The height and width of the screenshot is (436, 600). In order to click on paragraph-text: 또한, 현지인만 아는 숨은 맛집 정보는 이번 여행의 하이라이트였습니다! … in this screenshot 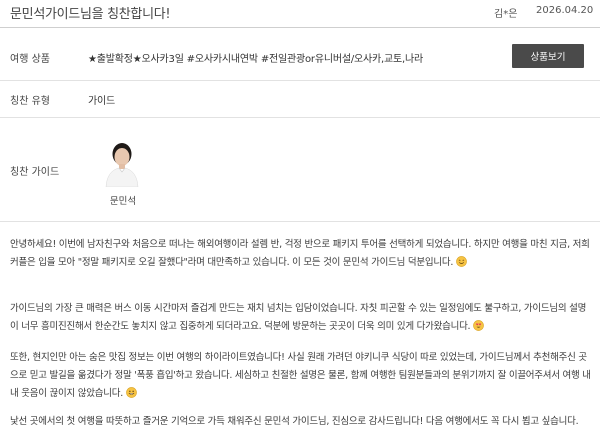, I will do `click(300, 375)`.